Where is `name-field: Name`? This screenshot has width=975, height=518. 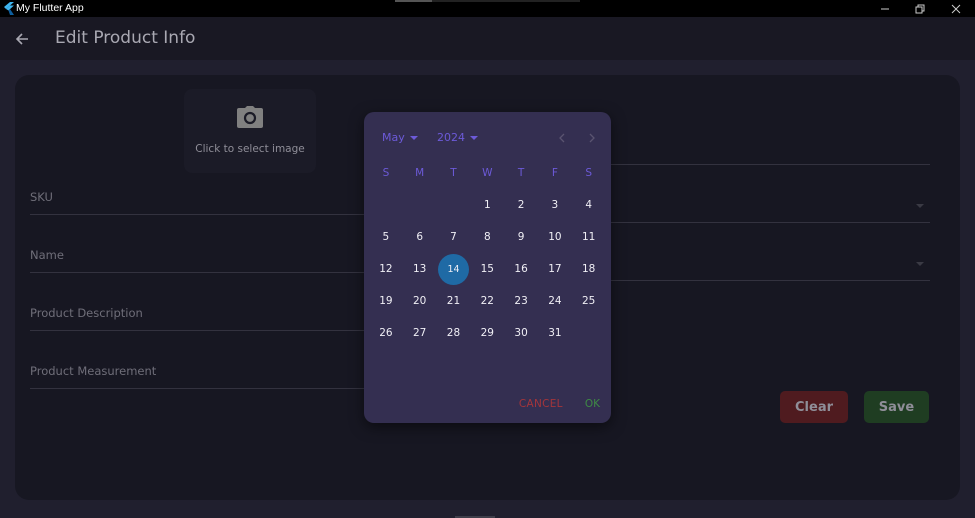 name-field: Name is located at coordinates (200, 253).